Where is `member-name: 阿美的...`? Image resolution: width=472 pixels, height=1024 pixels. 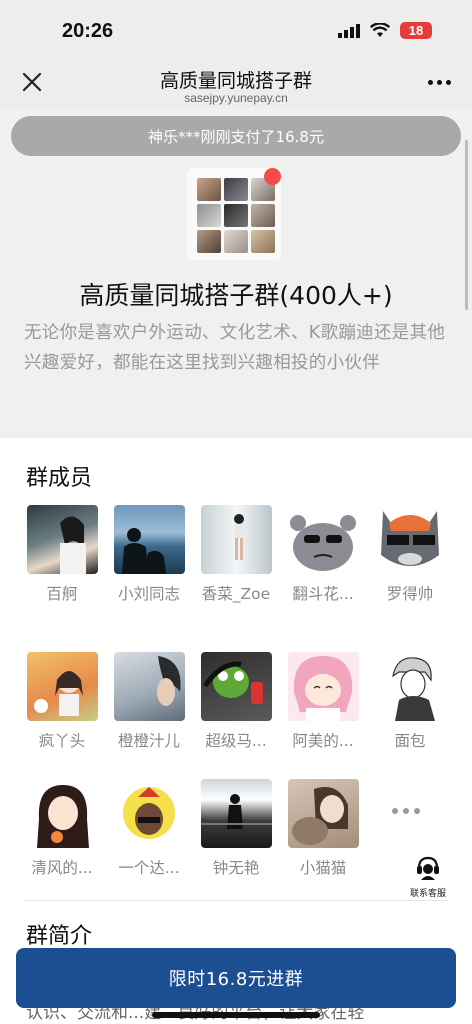 member-name: 阿美的... is located at coordinates (323, 741).